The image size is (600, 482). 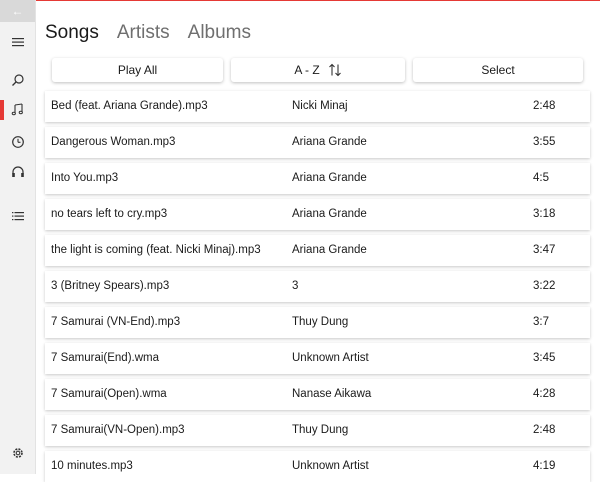 I want to click on play-all-label: Play All, so click(x=137, y=70).